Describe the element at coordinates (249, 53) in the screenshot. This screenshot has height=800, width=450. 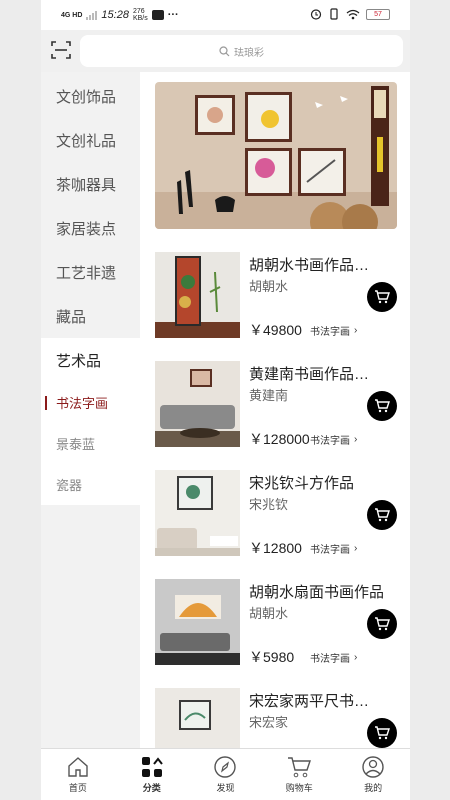
I see `search-placeholder: 珐琅彩` at that location.